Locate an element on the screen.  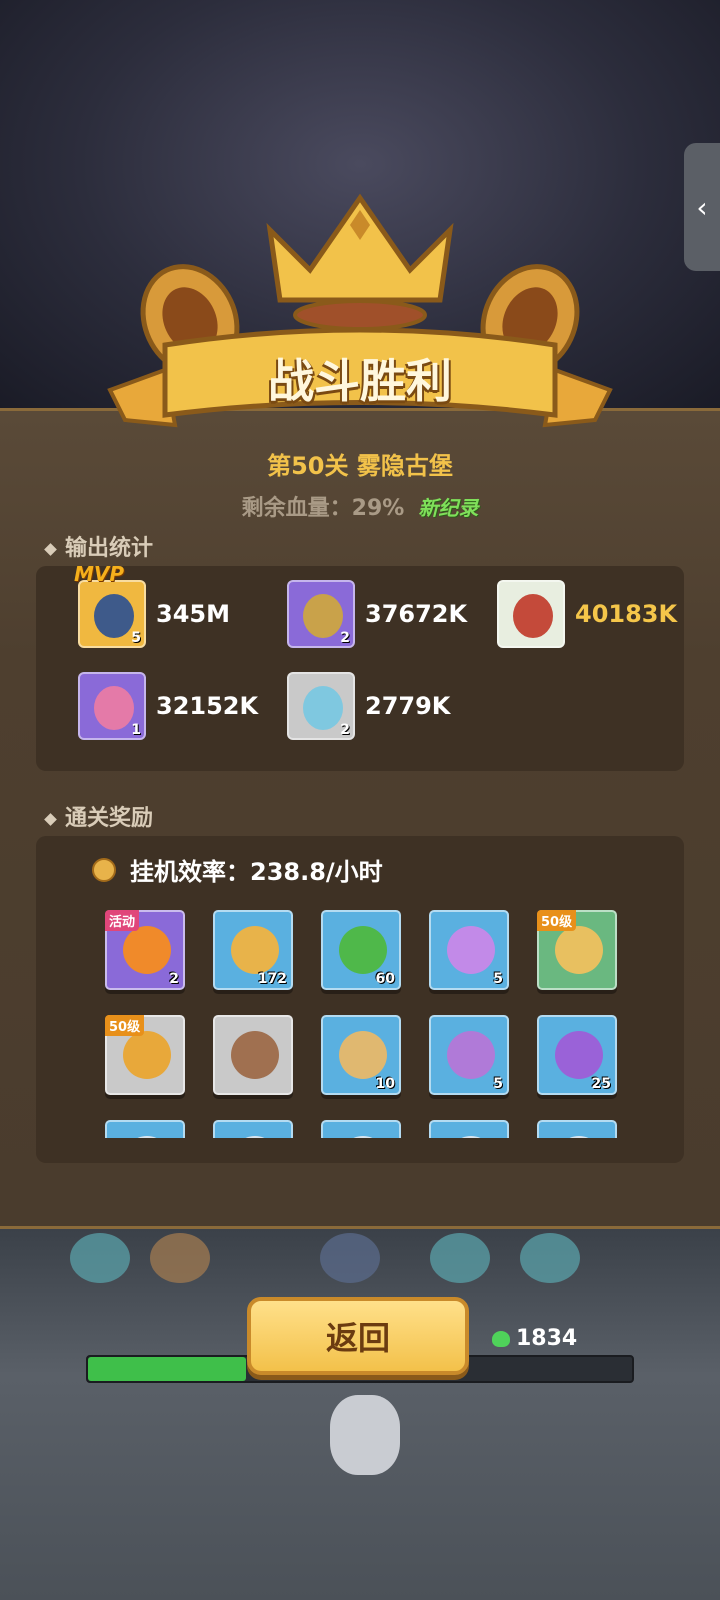
damage-section-title: 输出统计 is located at coordinates (99, 546).